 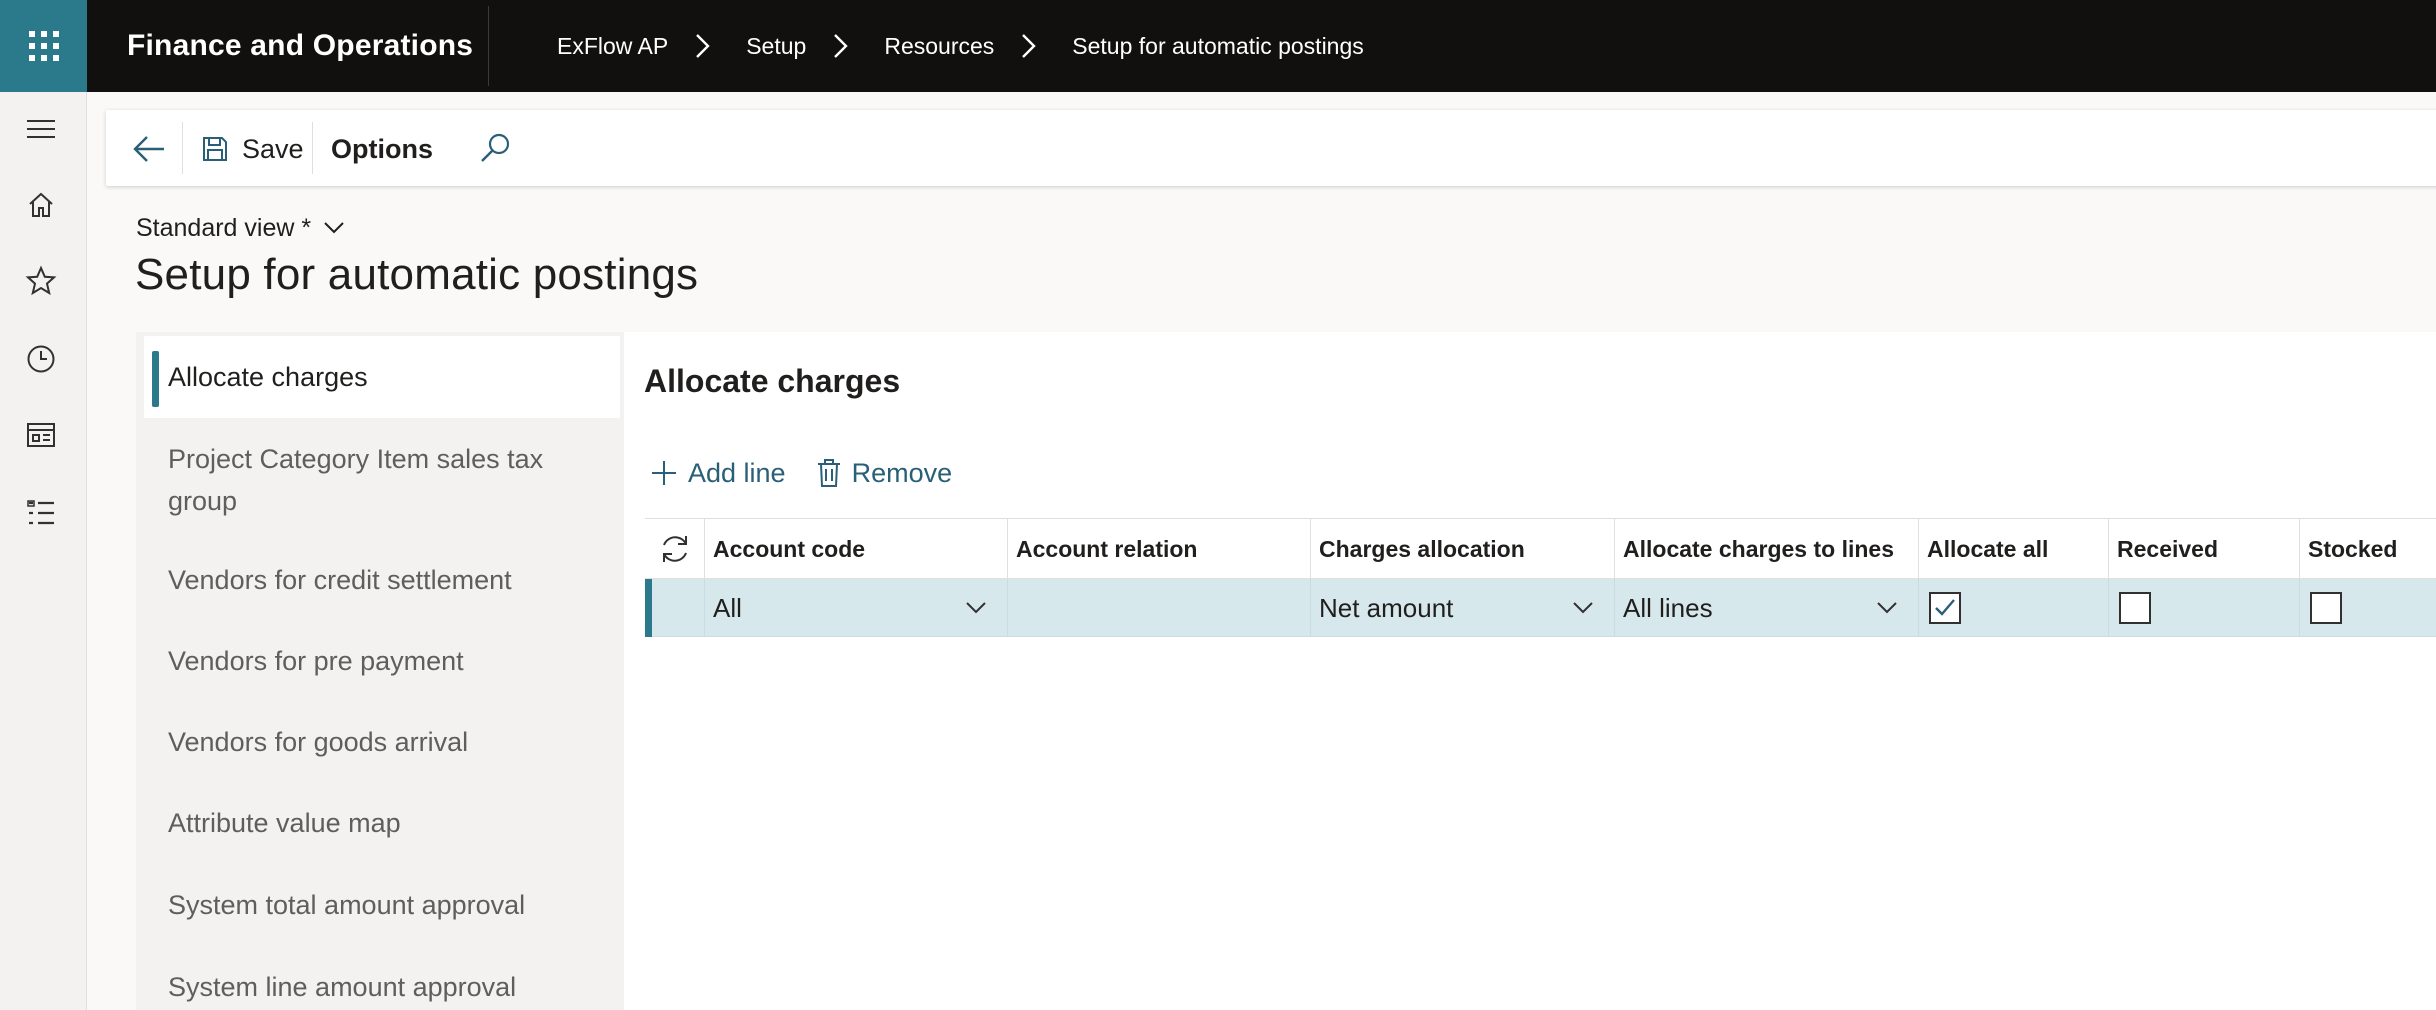 I want to click on remove-button: Remove, so click(x=884, y=473).